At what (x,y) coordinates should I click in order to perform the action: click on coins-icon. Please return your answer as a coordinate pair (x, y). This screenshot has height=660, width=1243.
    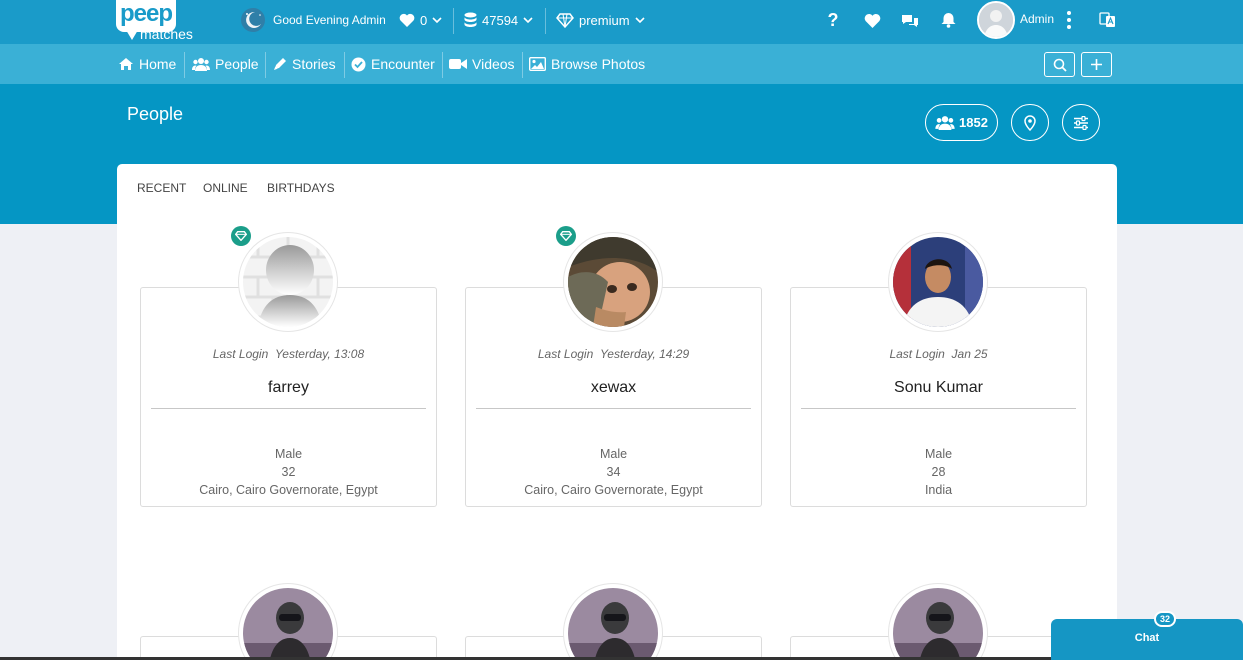
    Looking at the image, I should click on (470, 19).